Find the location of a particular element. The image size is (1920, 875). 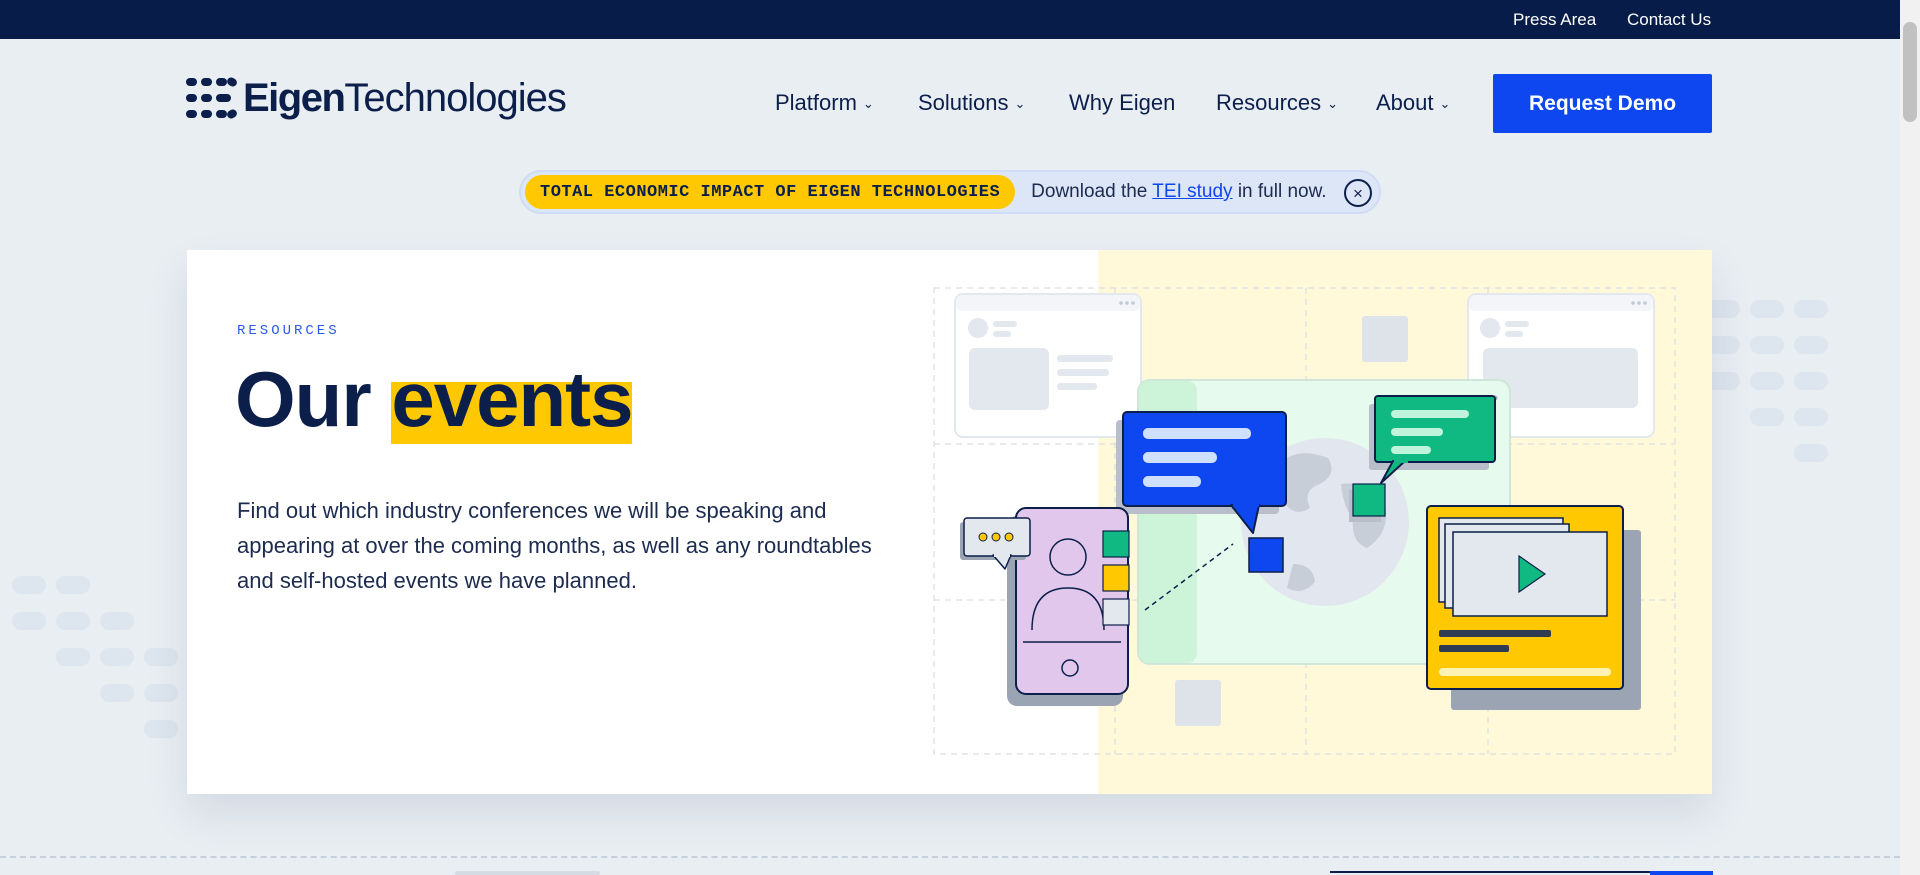

nav-why-eigen: Why Eigen is located at coordinates (1122, 103).